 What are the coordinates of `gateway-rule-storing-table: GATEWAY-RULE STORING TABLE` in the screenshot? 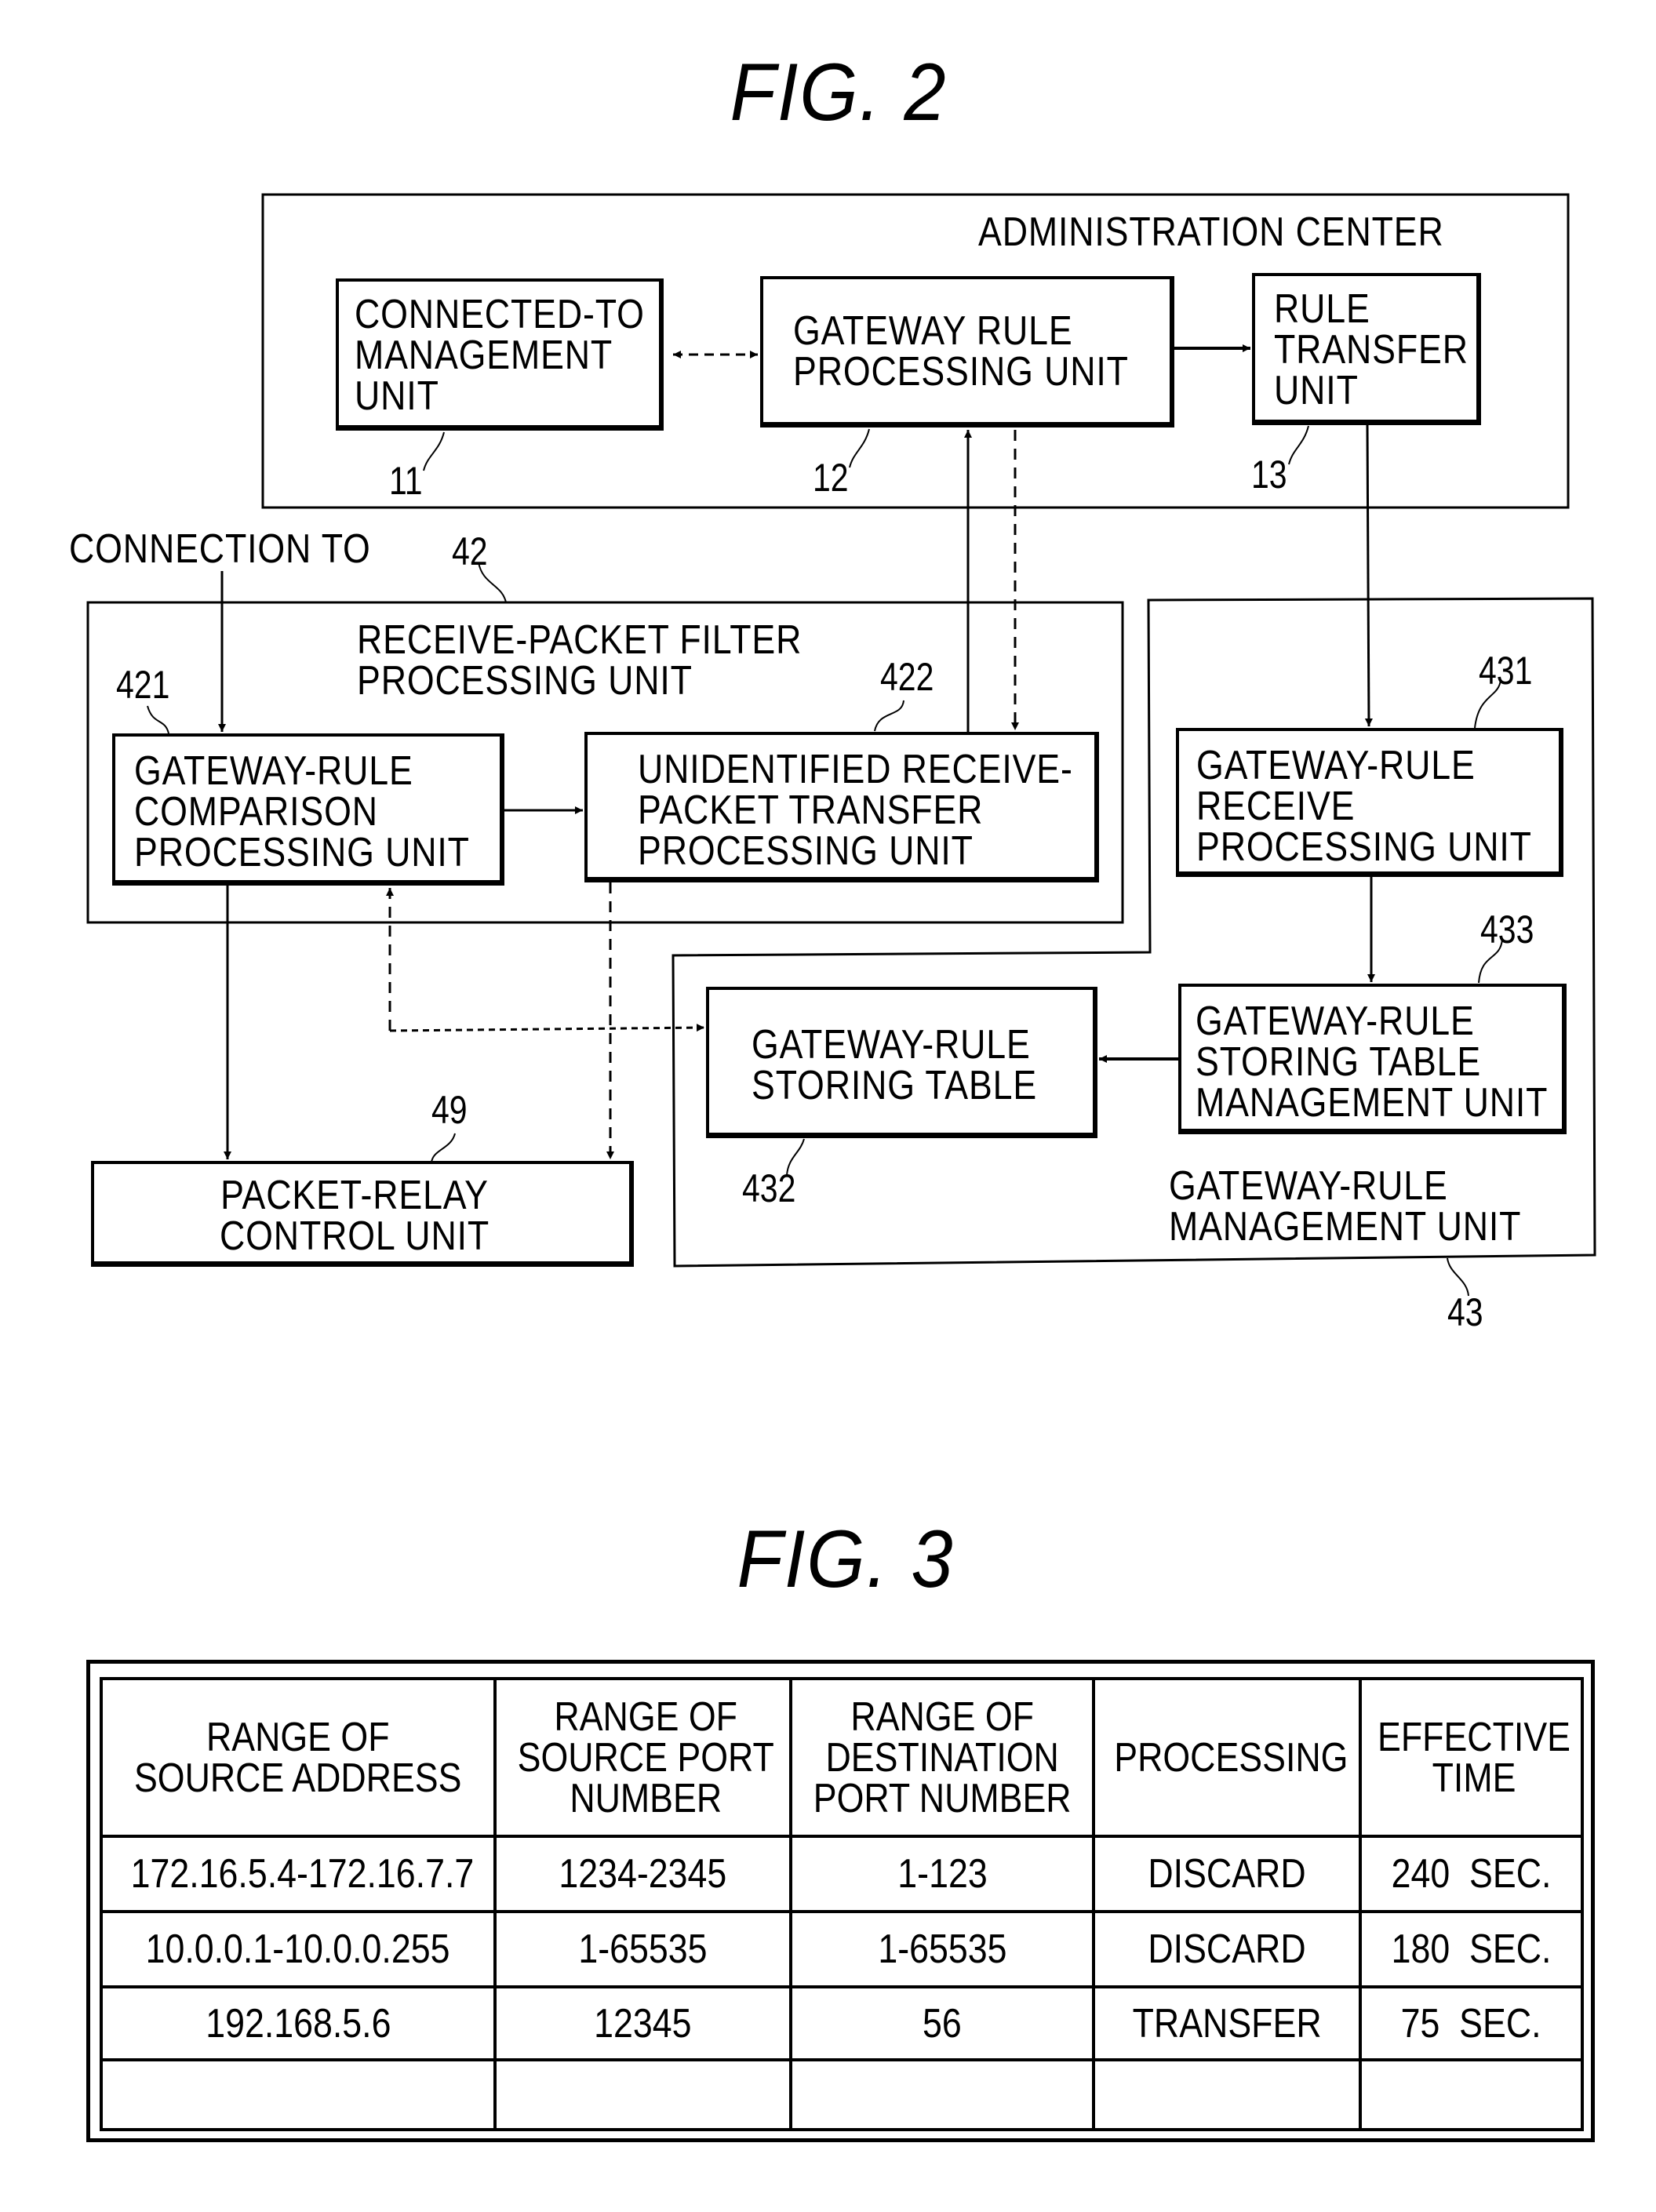 It's located at (901, 1063).